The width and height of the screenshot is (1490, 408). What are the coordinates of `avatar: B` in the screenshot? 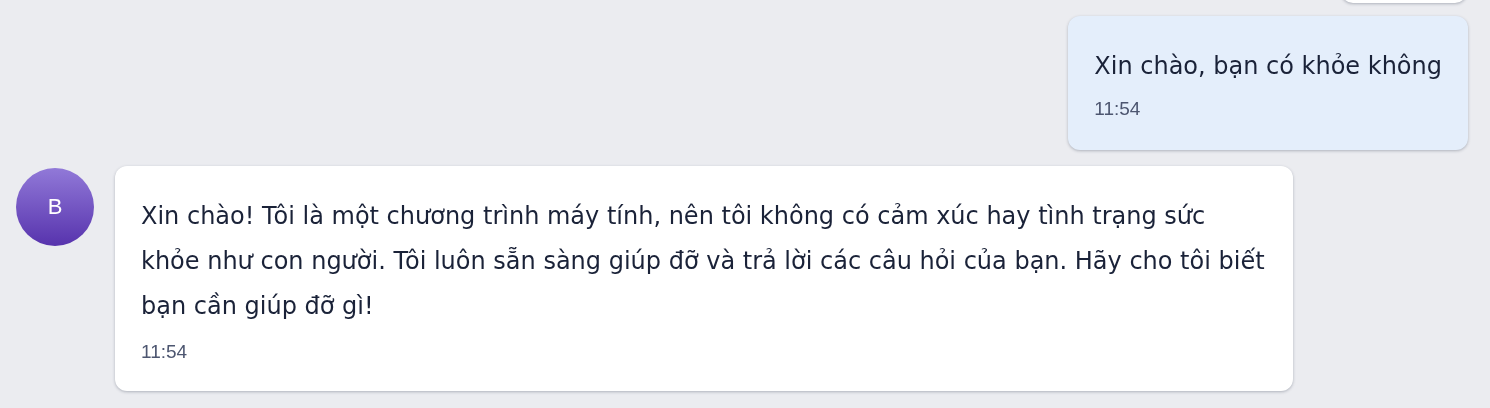 It's located at (55, 207).